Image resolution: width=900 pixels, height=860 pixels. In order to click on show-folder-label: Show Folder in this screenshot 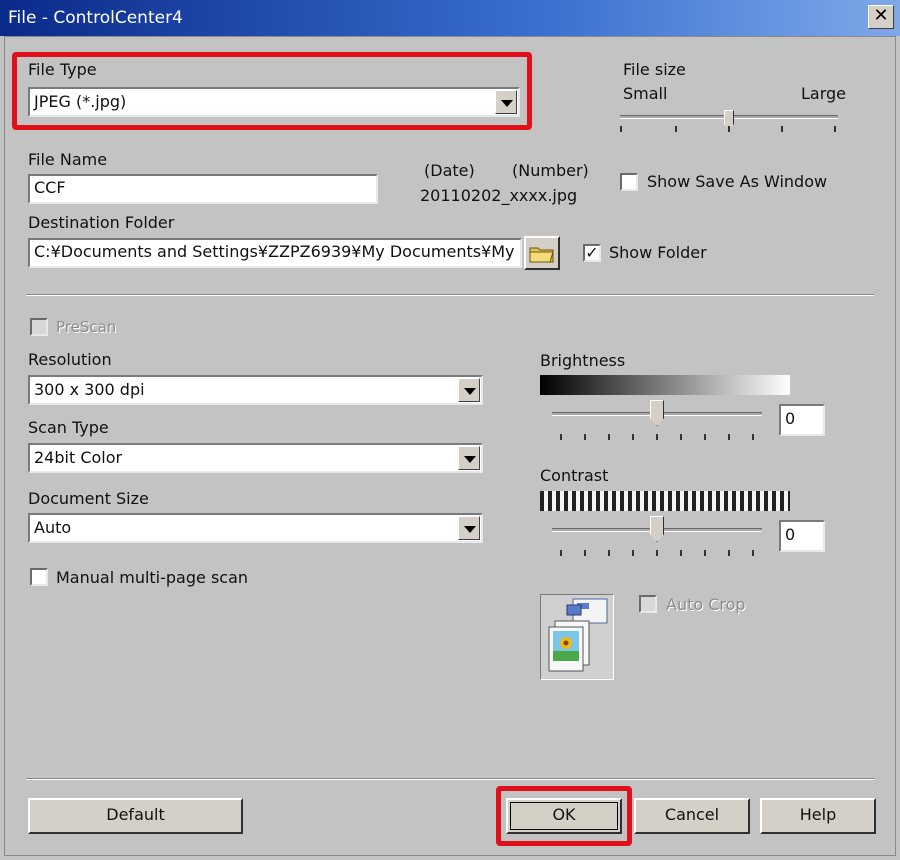, I will do `click(658, 252)`.